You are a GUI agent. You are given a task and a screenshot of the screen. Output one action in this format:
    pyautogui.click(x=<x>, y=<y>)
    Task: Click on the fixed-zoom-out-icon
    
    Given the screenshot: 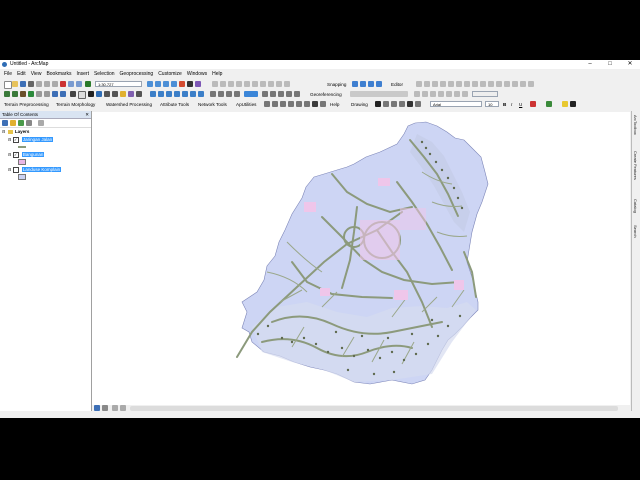 What is the action you would take?
    pyautogui.click(x=47, y=94)
    